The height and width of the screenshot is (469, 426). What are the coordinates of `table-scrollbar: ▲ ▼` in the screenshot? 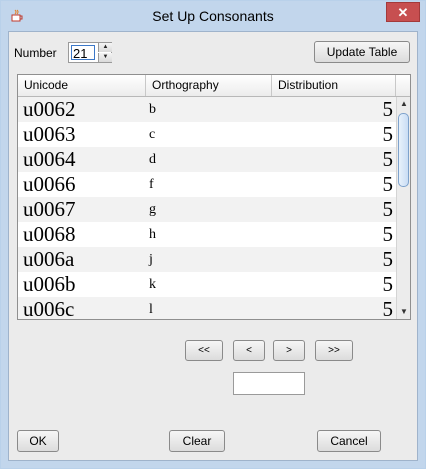 It's located at (403, 208).